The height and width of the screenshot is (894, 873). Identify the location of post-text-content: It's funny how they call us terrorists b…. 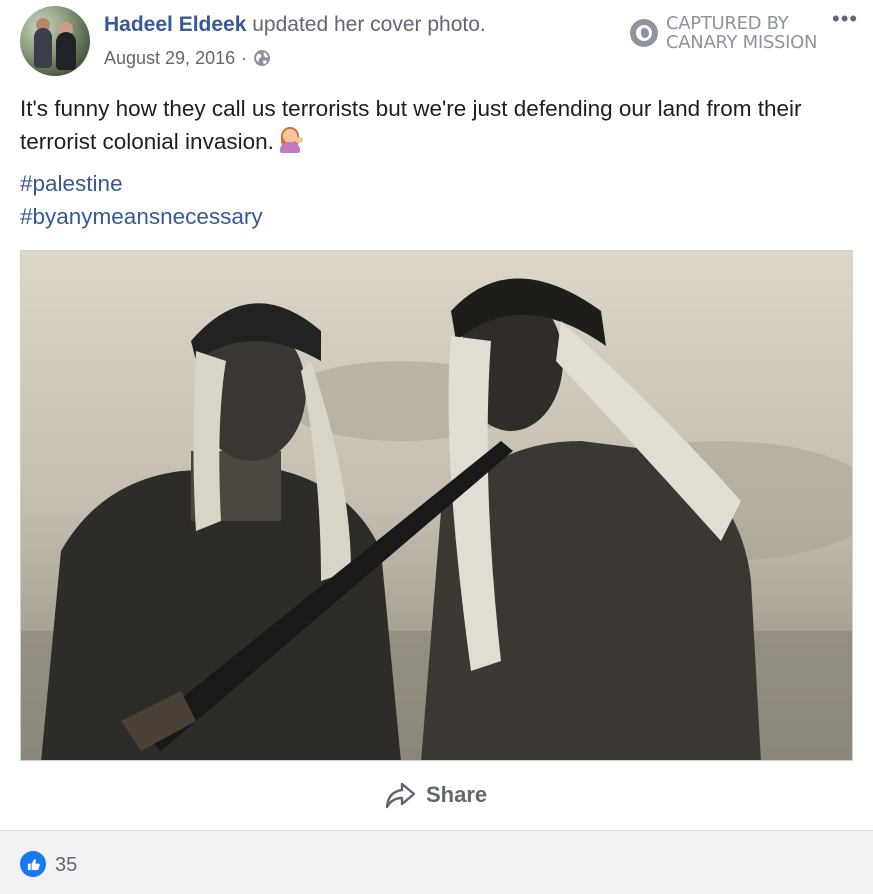
(411, 125).